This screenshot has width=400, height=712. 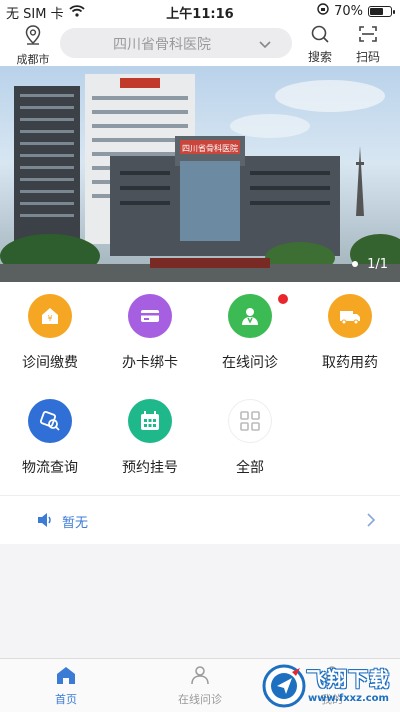 I want to click on chevron-down-icon, so click(x=265, y=45).